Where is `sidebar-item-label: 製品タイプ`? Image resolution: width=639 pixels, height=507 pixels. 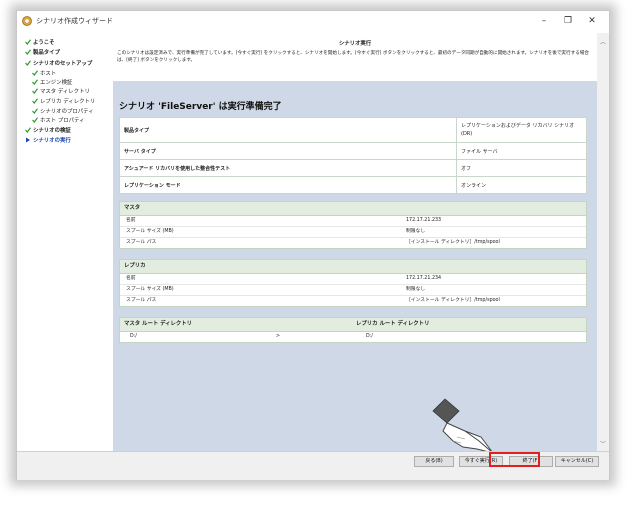 sidebar-item-label: 製品タイプ is located at coordinates (46, 53).